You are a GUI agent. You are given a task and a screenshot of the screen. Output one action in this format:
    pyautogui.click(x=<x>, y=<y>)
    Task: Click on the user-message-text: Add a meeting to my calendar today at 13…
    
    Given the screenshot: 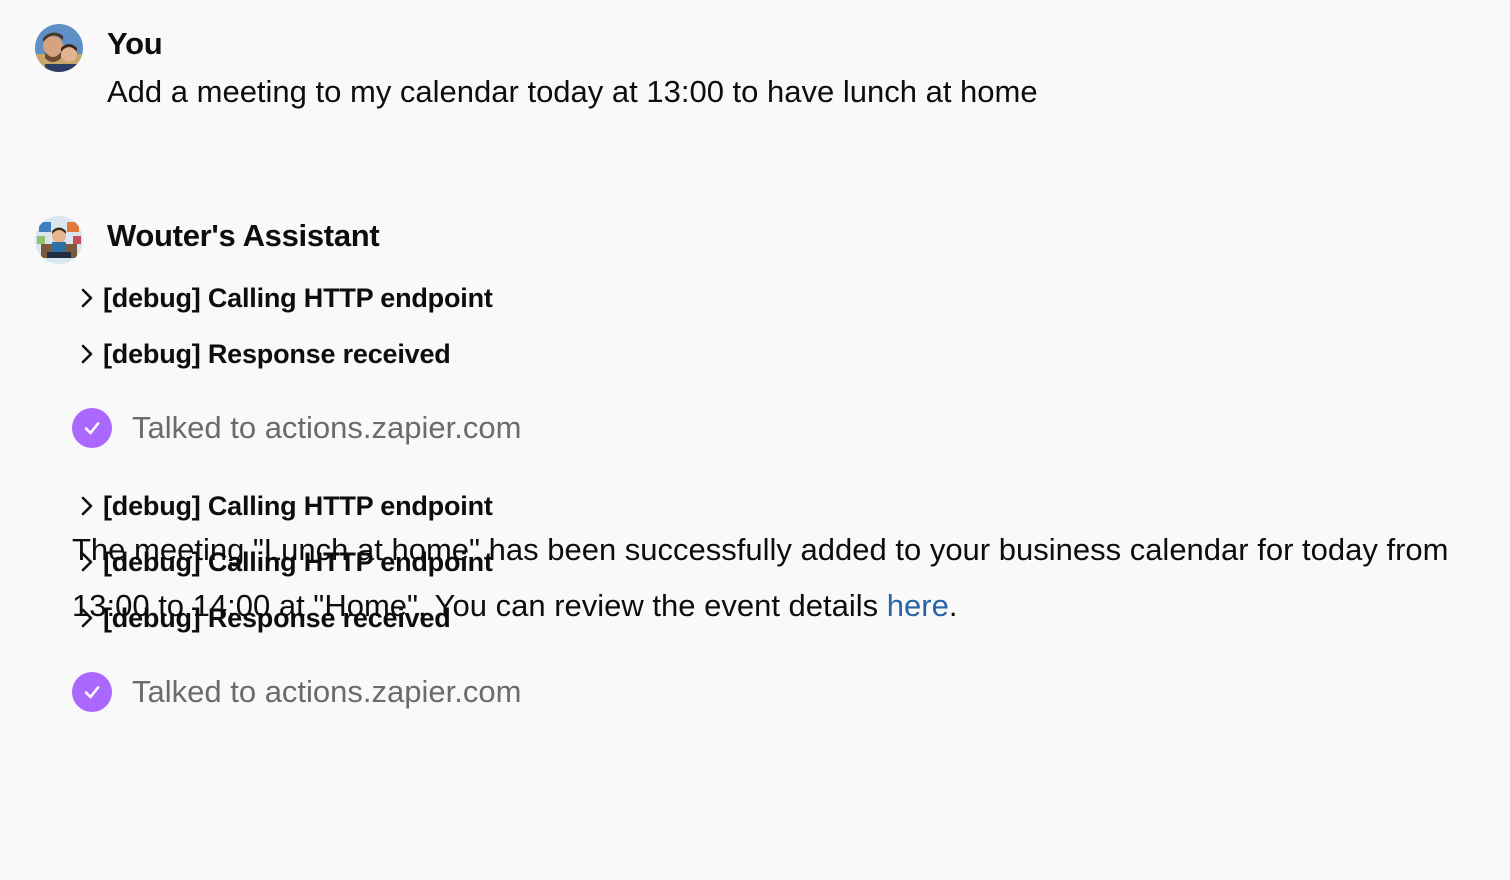 What is the action you would take?
    pyautogui.click(x=572, y=91)
    